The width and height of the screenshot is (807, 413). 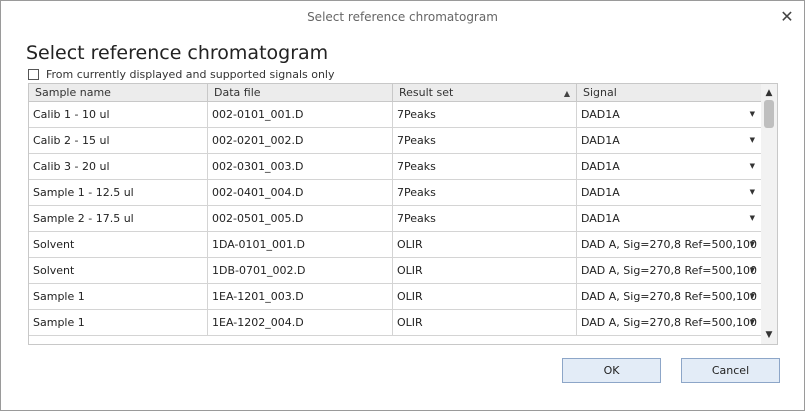 What do you see at coordinates (258, 218) in the screenshot?
I see `data-file-cell-text: 002-0501_005.D` at bounding box center [258, 218].